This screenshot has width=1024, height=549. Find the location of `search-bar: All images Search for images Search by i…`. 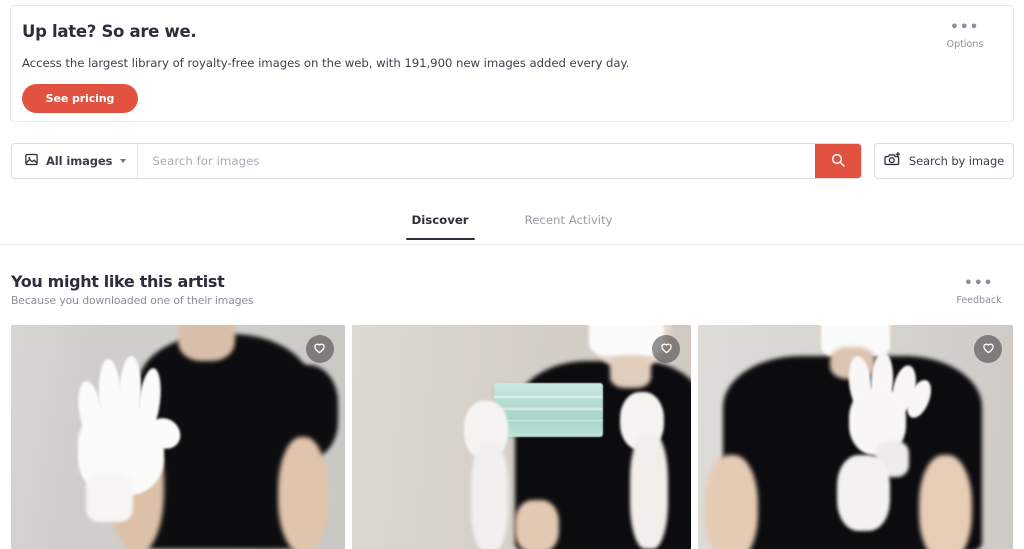

search-bar: All images Search for images Search by i… is located at coordinates (512, 161).